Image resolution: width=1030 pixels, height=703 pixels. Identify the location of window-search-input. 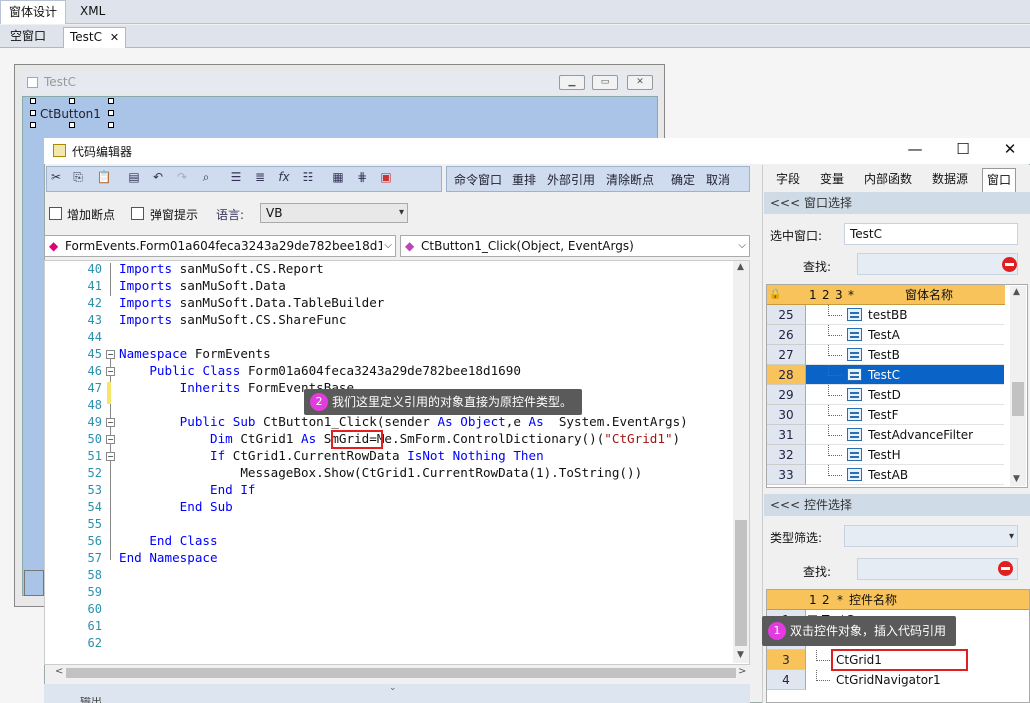
(937, 264).